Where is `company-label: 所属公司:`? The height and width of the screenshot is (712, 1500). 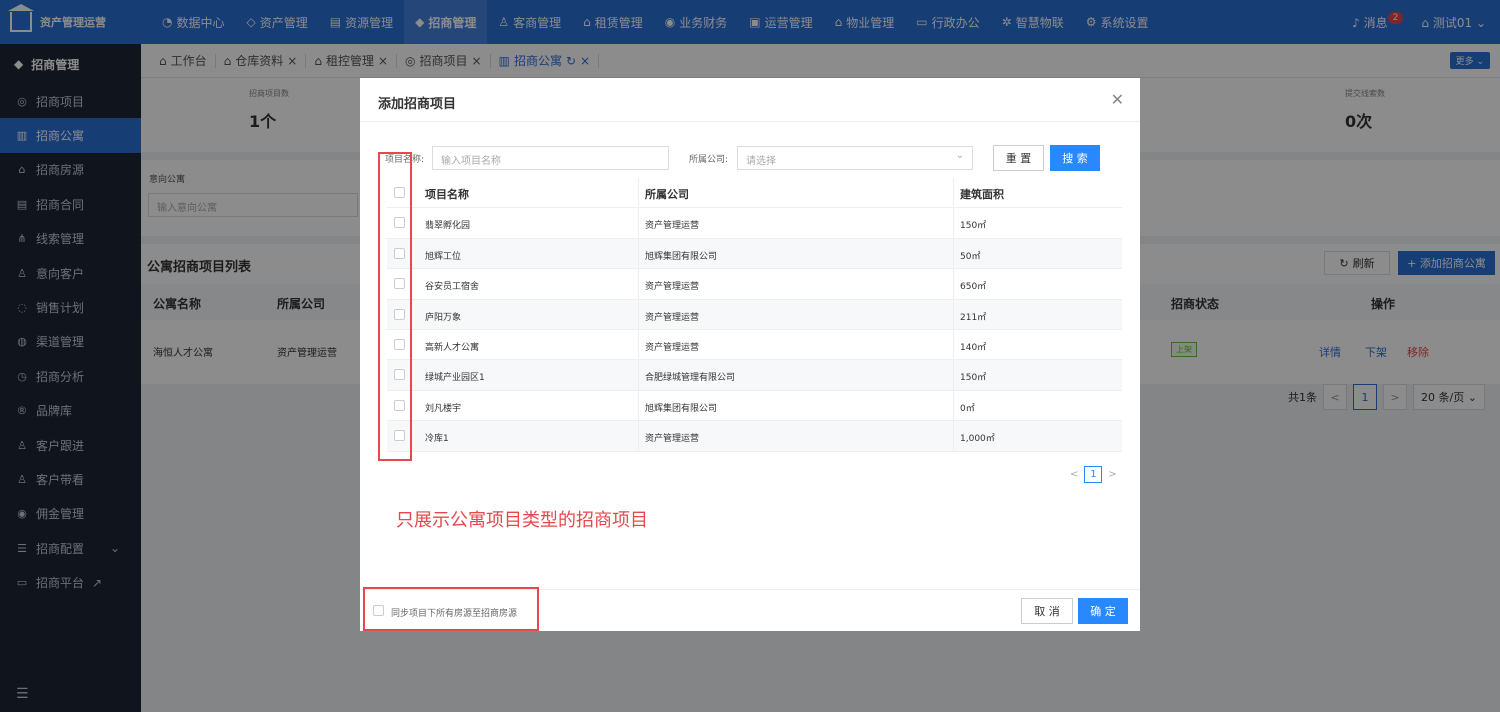
company-label: 所属公司: is located at coordinates (709, 160).